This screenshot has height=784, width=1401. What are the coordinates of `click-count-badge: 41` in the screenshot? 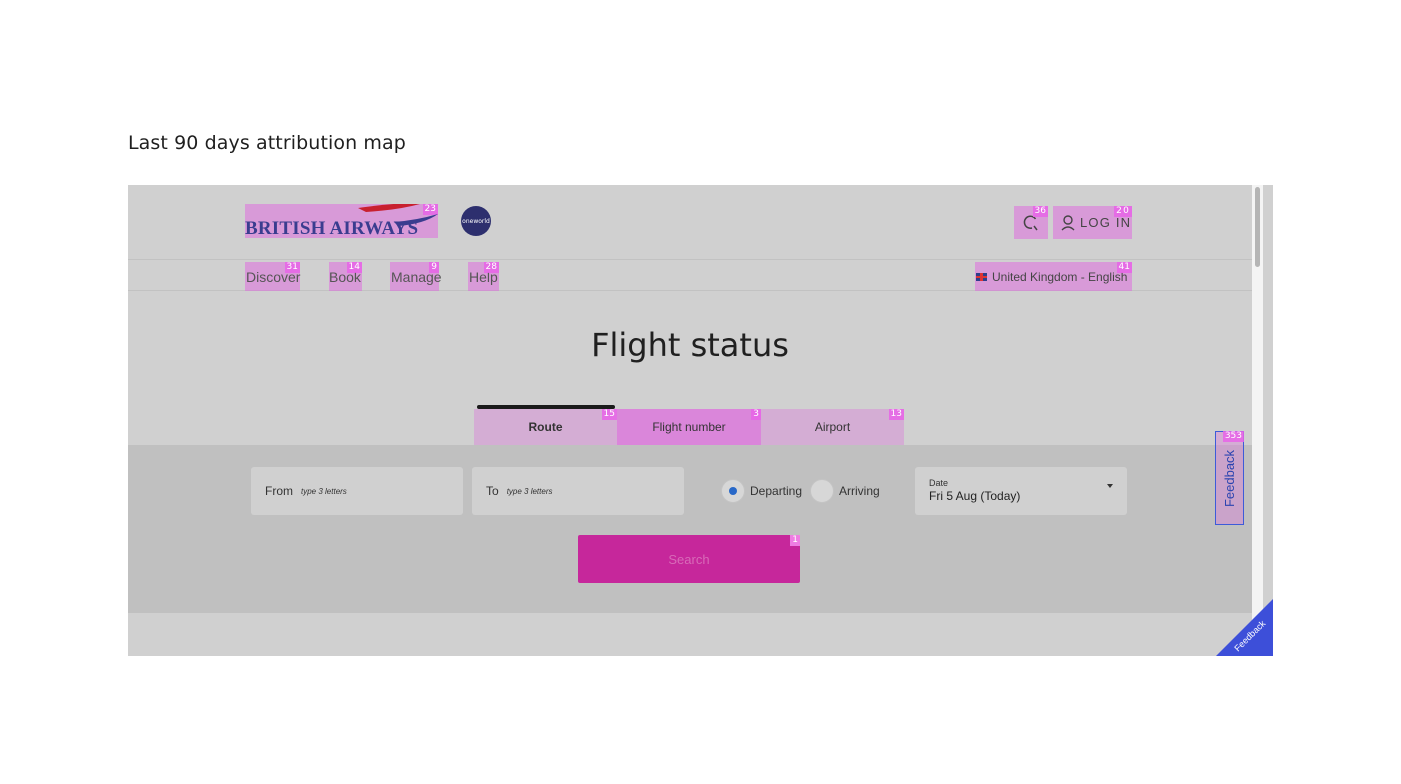 It's located at (1124, 267).